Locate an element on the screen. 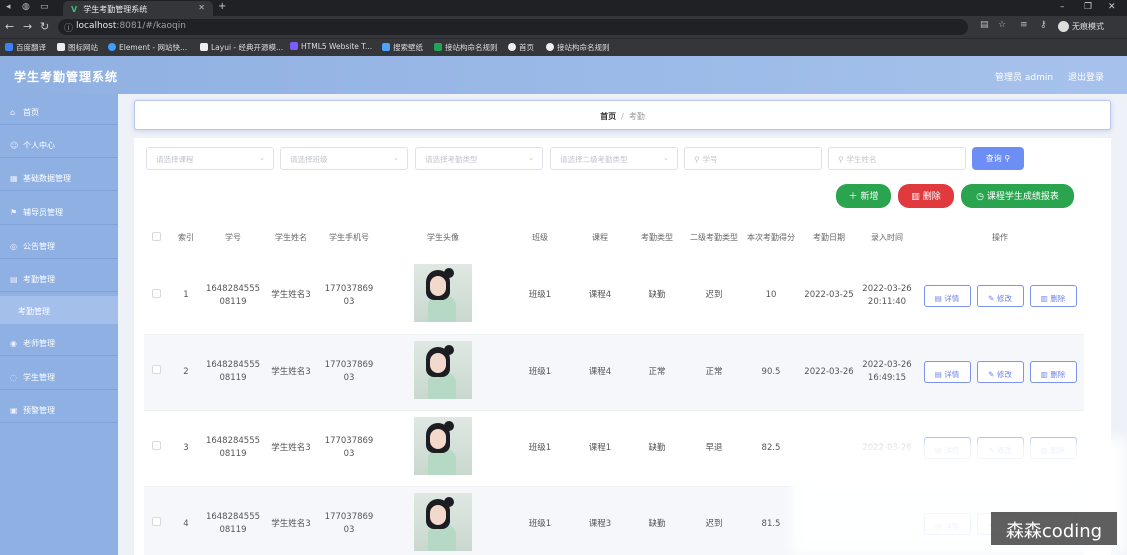 The height and width of the screenshot is (555, 1127). sidebar-item-notice: ◎ 公告管理 is located at coordinates (59, 245).